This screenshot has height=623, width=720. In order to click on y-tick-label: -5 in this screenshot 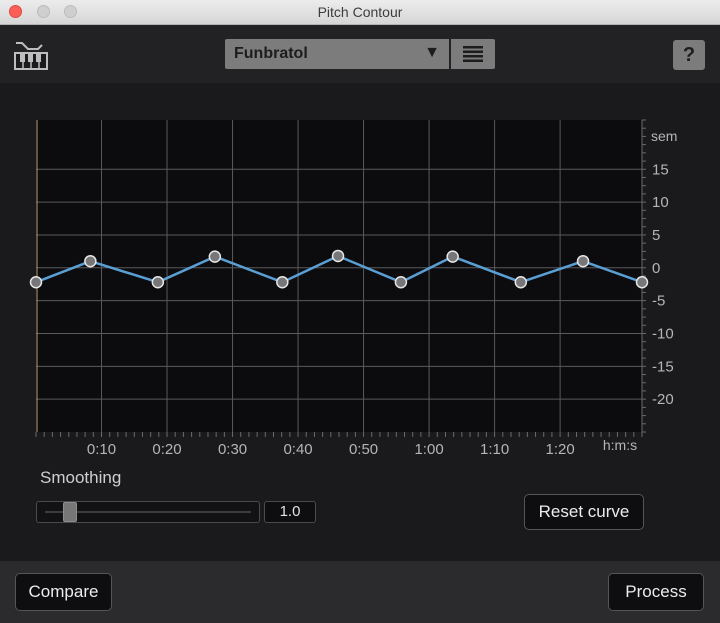, I will do `click(658, 301)`.